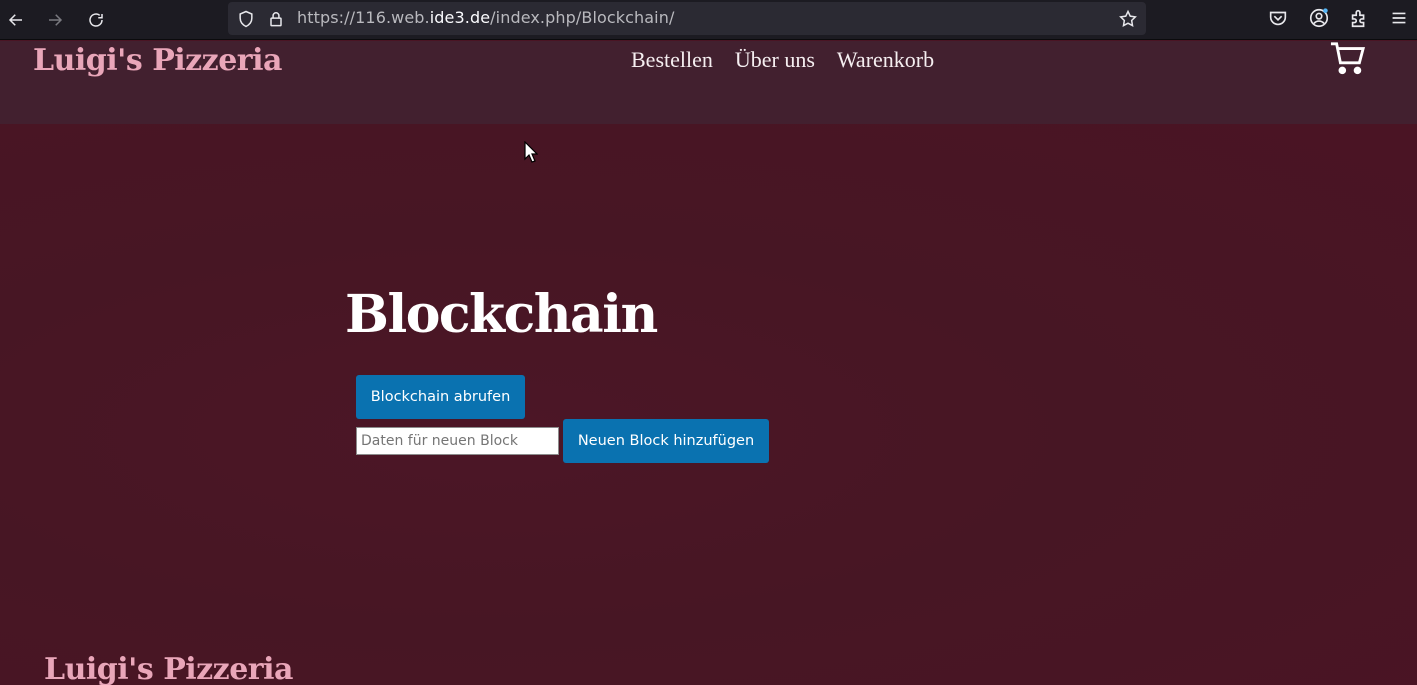  I want to click on back-button, so click(16, 20).